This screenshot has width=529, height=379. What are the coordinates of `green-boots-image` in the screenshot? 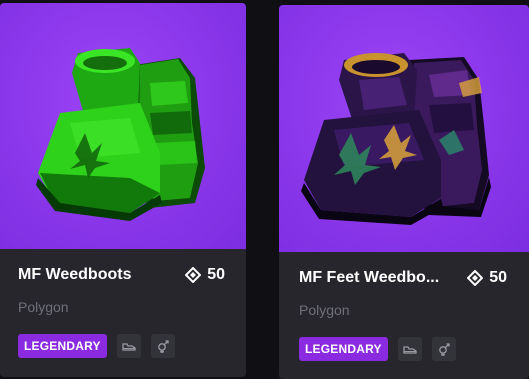 It's located at (120, 134).